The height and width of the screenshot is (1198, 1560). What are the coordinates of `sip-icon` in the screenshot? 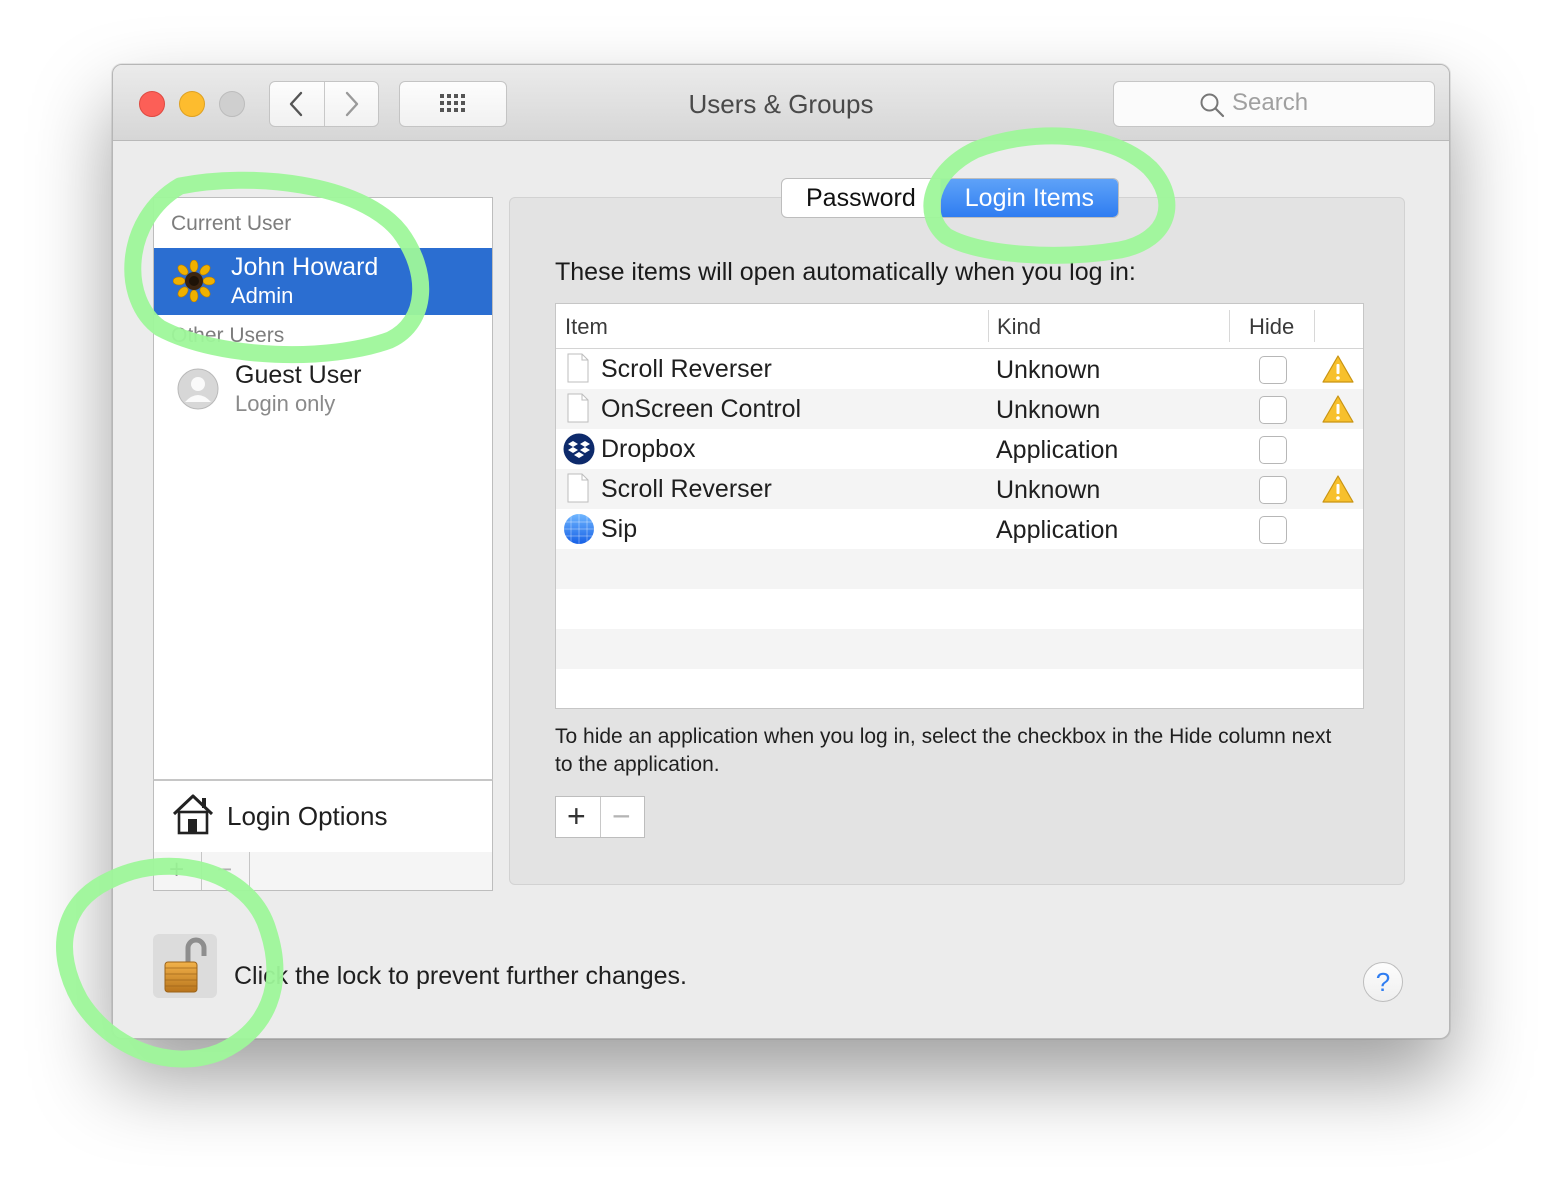 It's located at (579, 529).